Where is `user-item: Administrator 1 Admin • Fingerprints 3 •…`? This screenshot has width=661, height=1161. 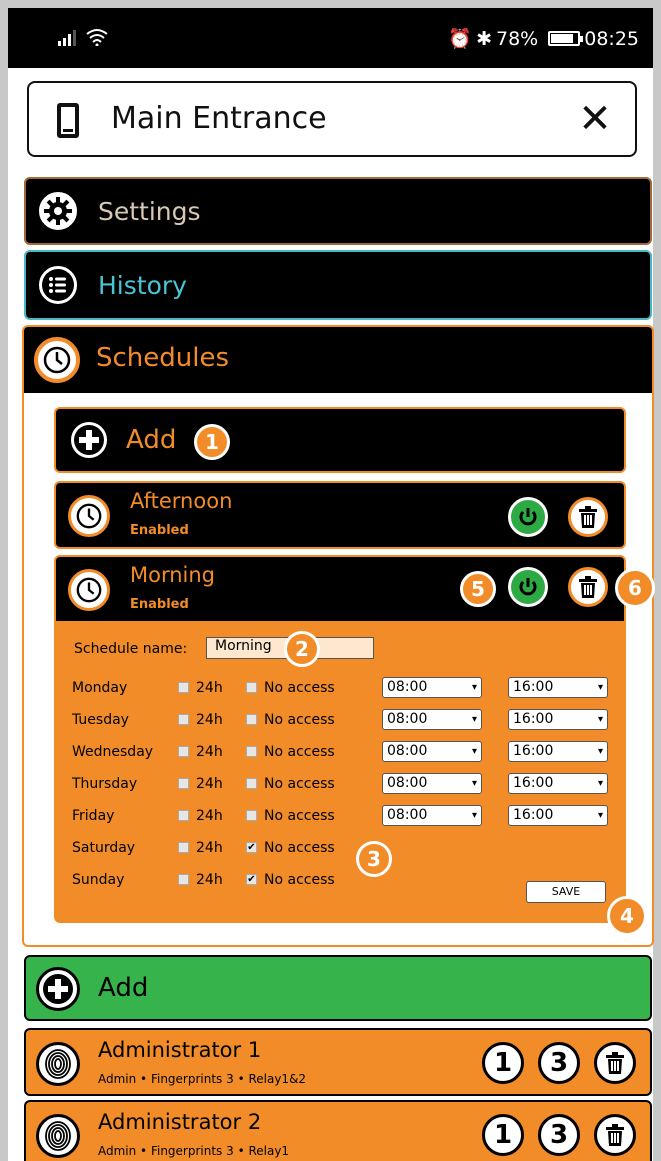 user-item: Administrator 1 Admin • Fingerprints 3 •… is located at coordinates (338, 1062).